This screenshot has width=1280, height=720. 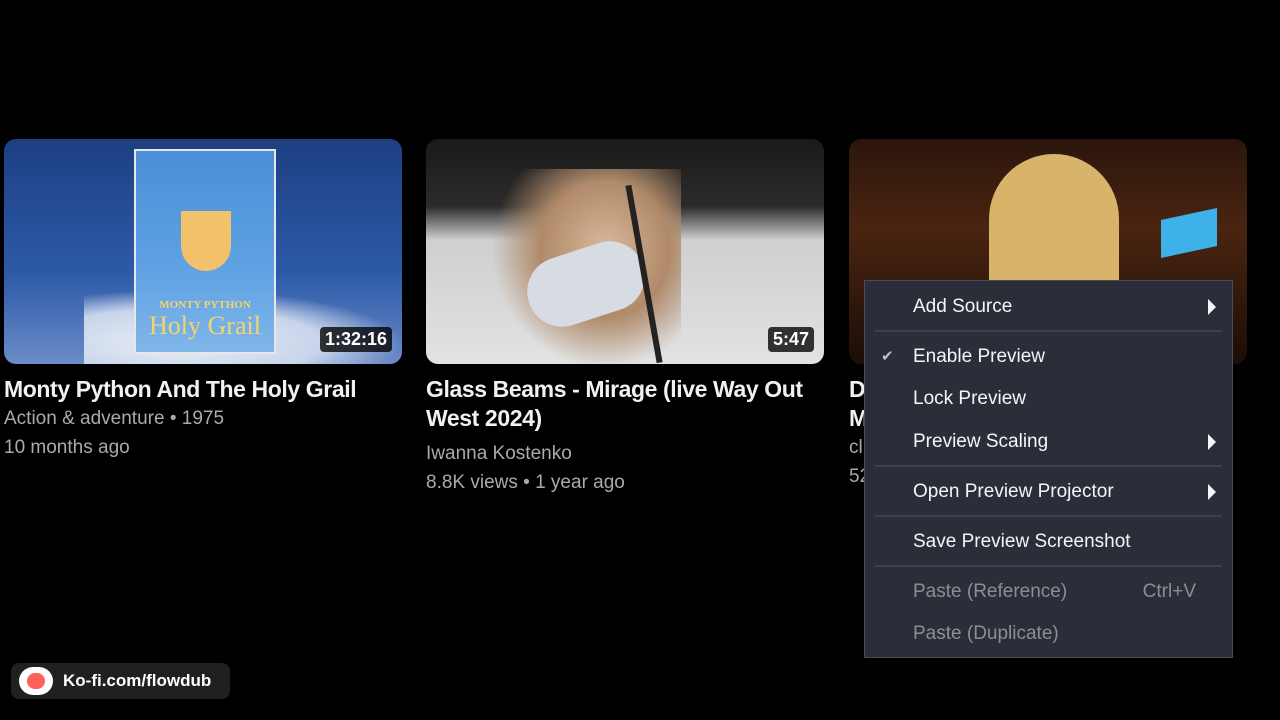 I want to click on menu-item-open-preview-projector: Open Preview Projector, so click(x=1048, y=492).